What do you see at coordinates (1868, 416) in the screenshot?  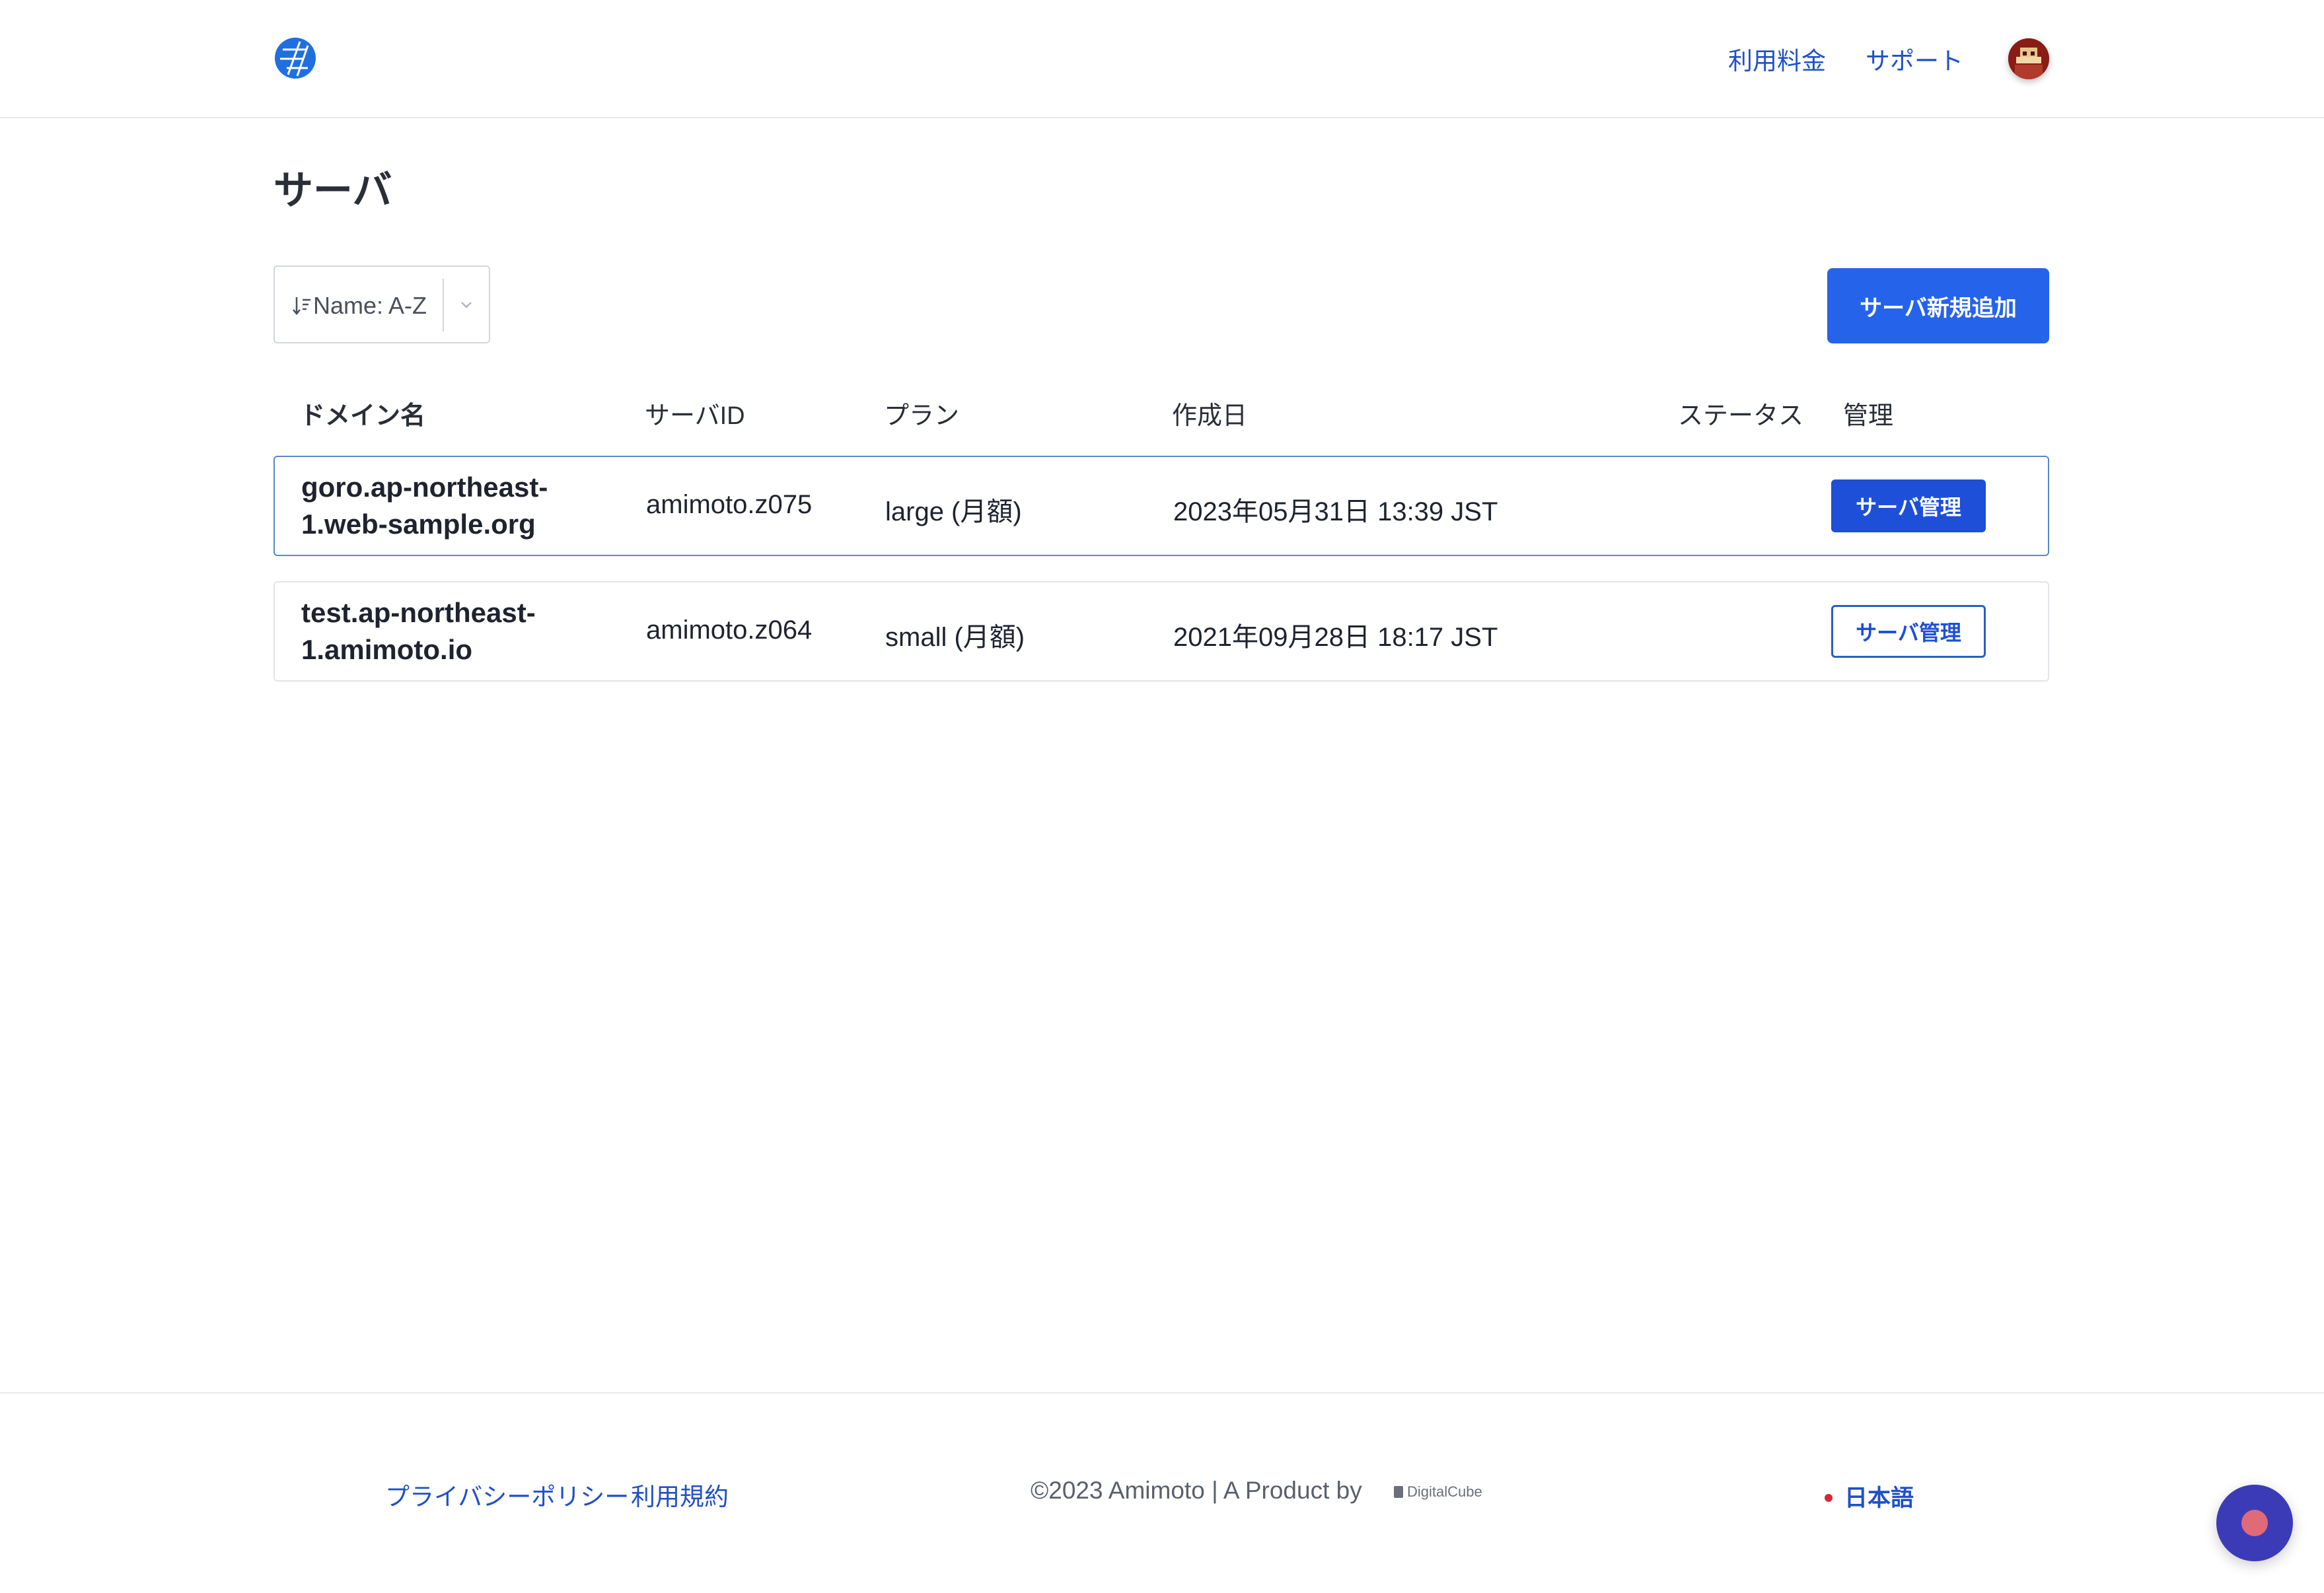 I see `column-header-manage: 管理` at bounding box center [1868, 416].